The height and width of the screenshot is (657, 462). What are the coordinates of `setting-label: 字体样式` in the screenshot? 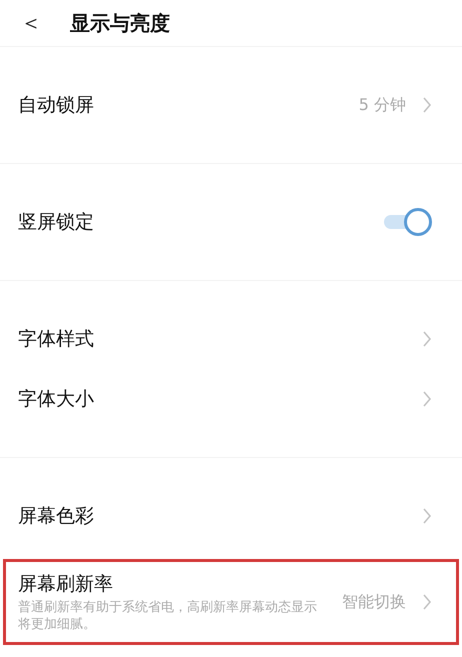 It's located at (56, 339).